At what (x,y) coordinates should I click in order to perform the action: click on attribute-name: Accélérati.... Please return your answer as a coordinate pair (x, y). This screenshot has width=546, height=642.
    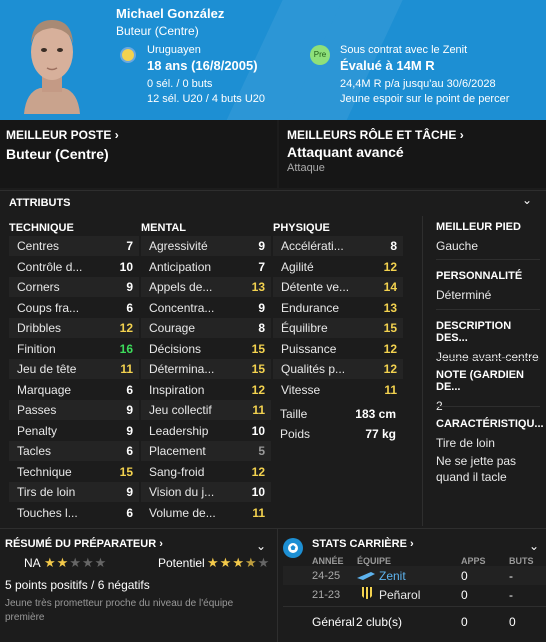
    Looking at the image, I should click on (312, 246).